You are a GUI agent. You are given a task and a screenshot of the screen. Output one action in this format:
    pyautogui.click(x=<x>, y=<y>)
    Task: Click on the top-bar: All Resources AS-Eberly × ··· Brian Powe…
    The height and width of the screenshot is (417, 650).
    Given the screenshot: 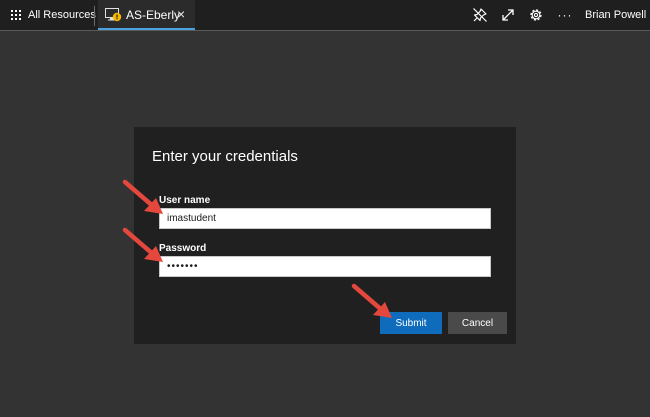 What is the action you would take?
    pyautogui.click(x=325, y=15)
    